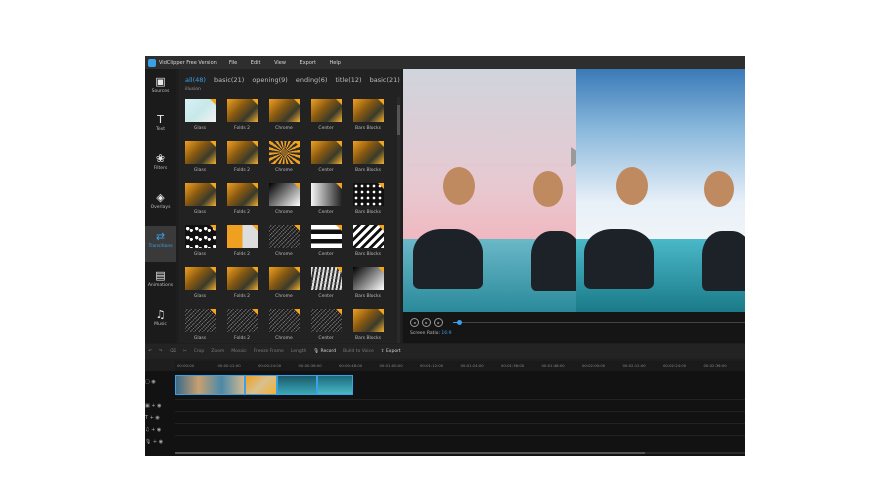  What do you see at coordinates (233, 63) in the screenshot?
I see `menu-file: File` at bounding box center [233, 63].